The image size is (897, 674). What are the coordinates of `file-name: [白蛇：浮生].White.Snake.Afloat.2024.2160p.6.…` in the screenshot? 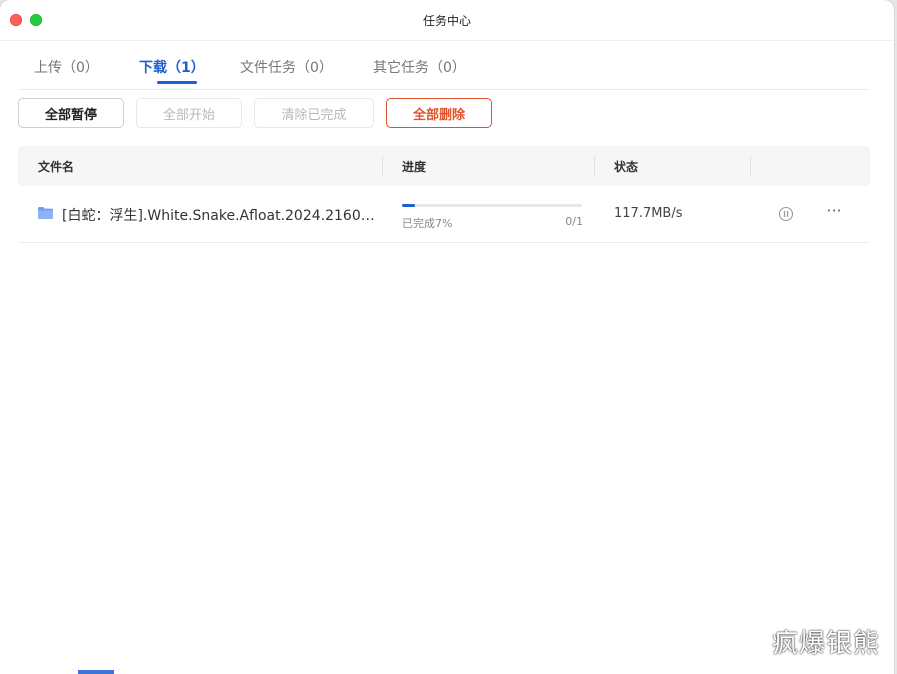 It's located at (221, 215).